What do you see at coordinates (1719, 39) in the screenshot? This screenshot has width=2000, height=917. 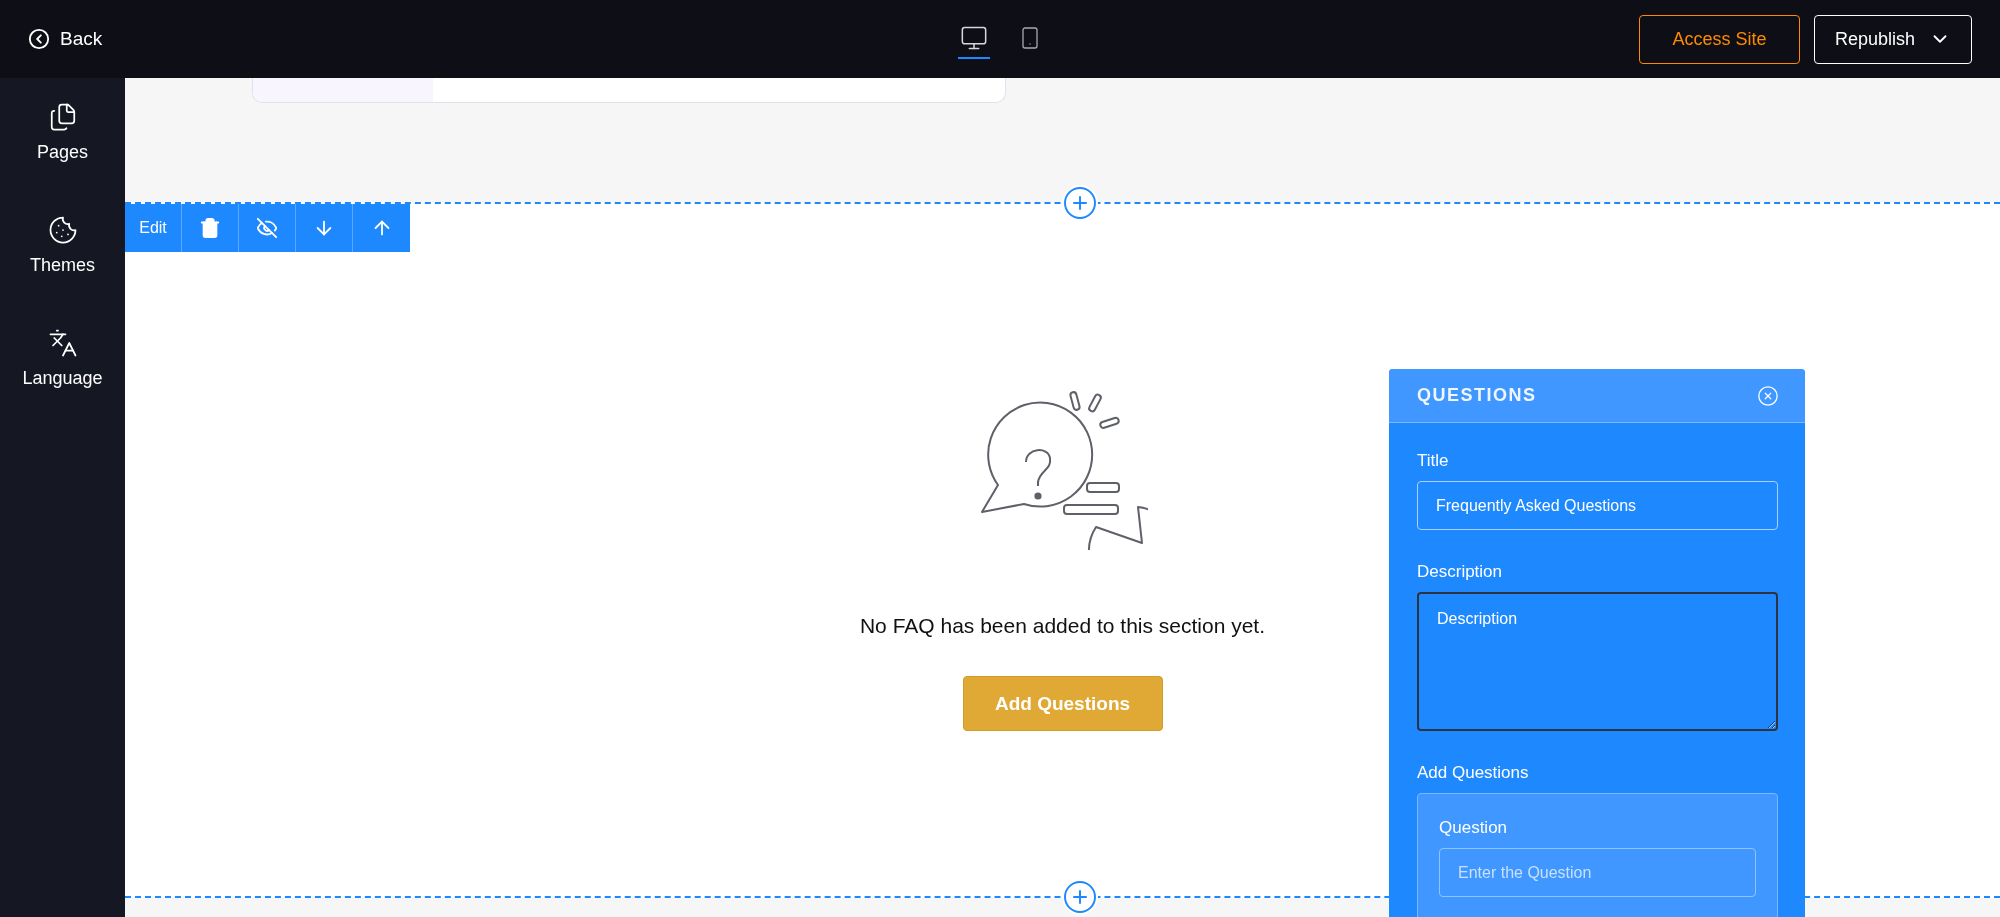 I see `access-site-button: Access Site` at bounding box center [1719, 39].